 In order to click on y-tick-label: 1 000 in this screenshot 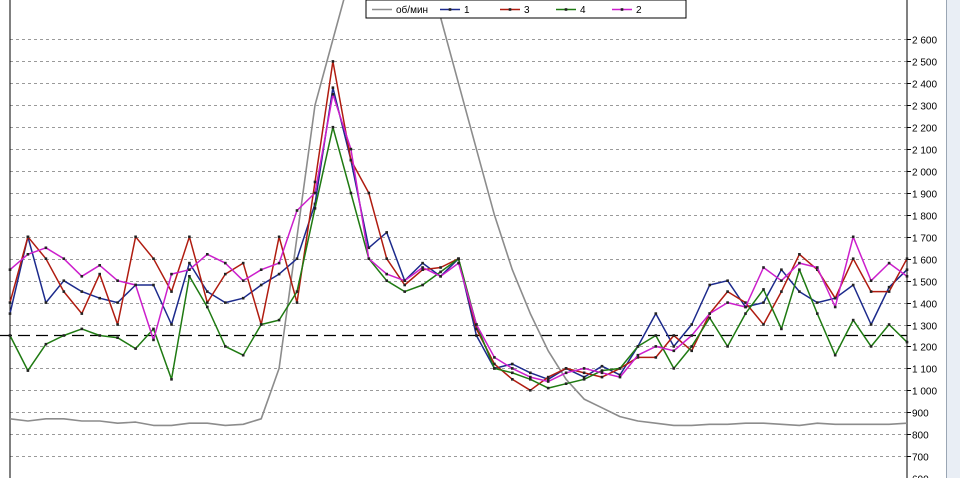, I will do `click(924, 392)`.